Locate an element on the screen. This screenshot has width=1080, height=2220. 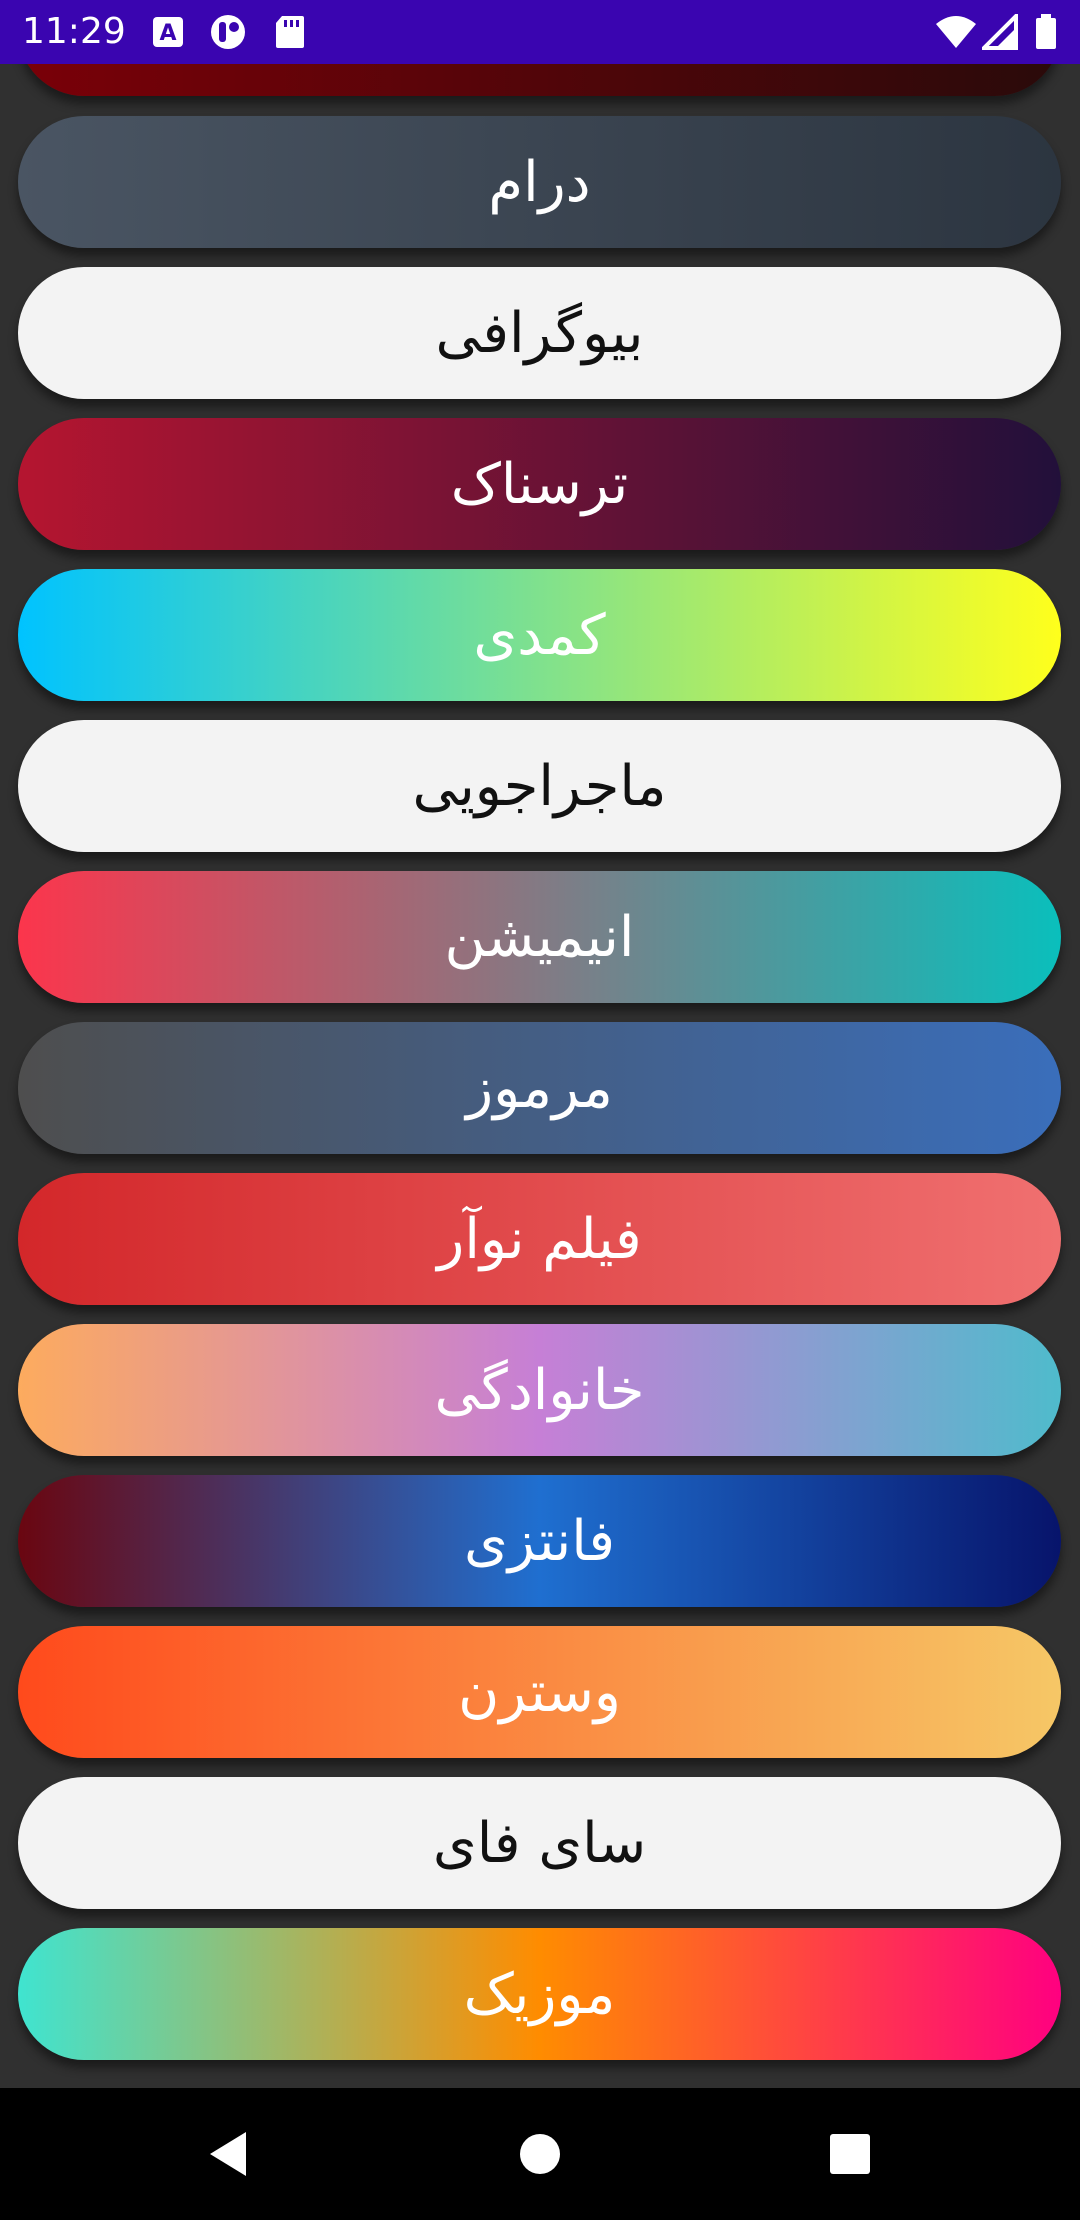
genre-button: درام is located at coordinates (539, 182).